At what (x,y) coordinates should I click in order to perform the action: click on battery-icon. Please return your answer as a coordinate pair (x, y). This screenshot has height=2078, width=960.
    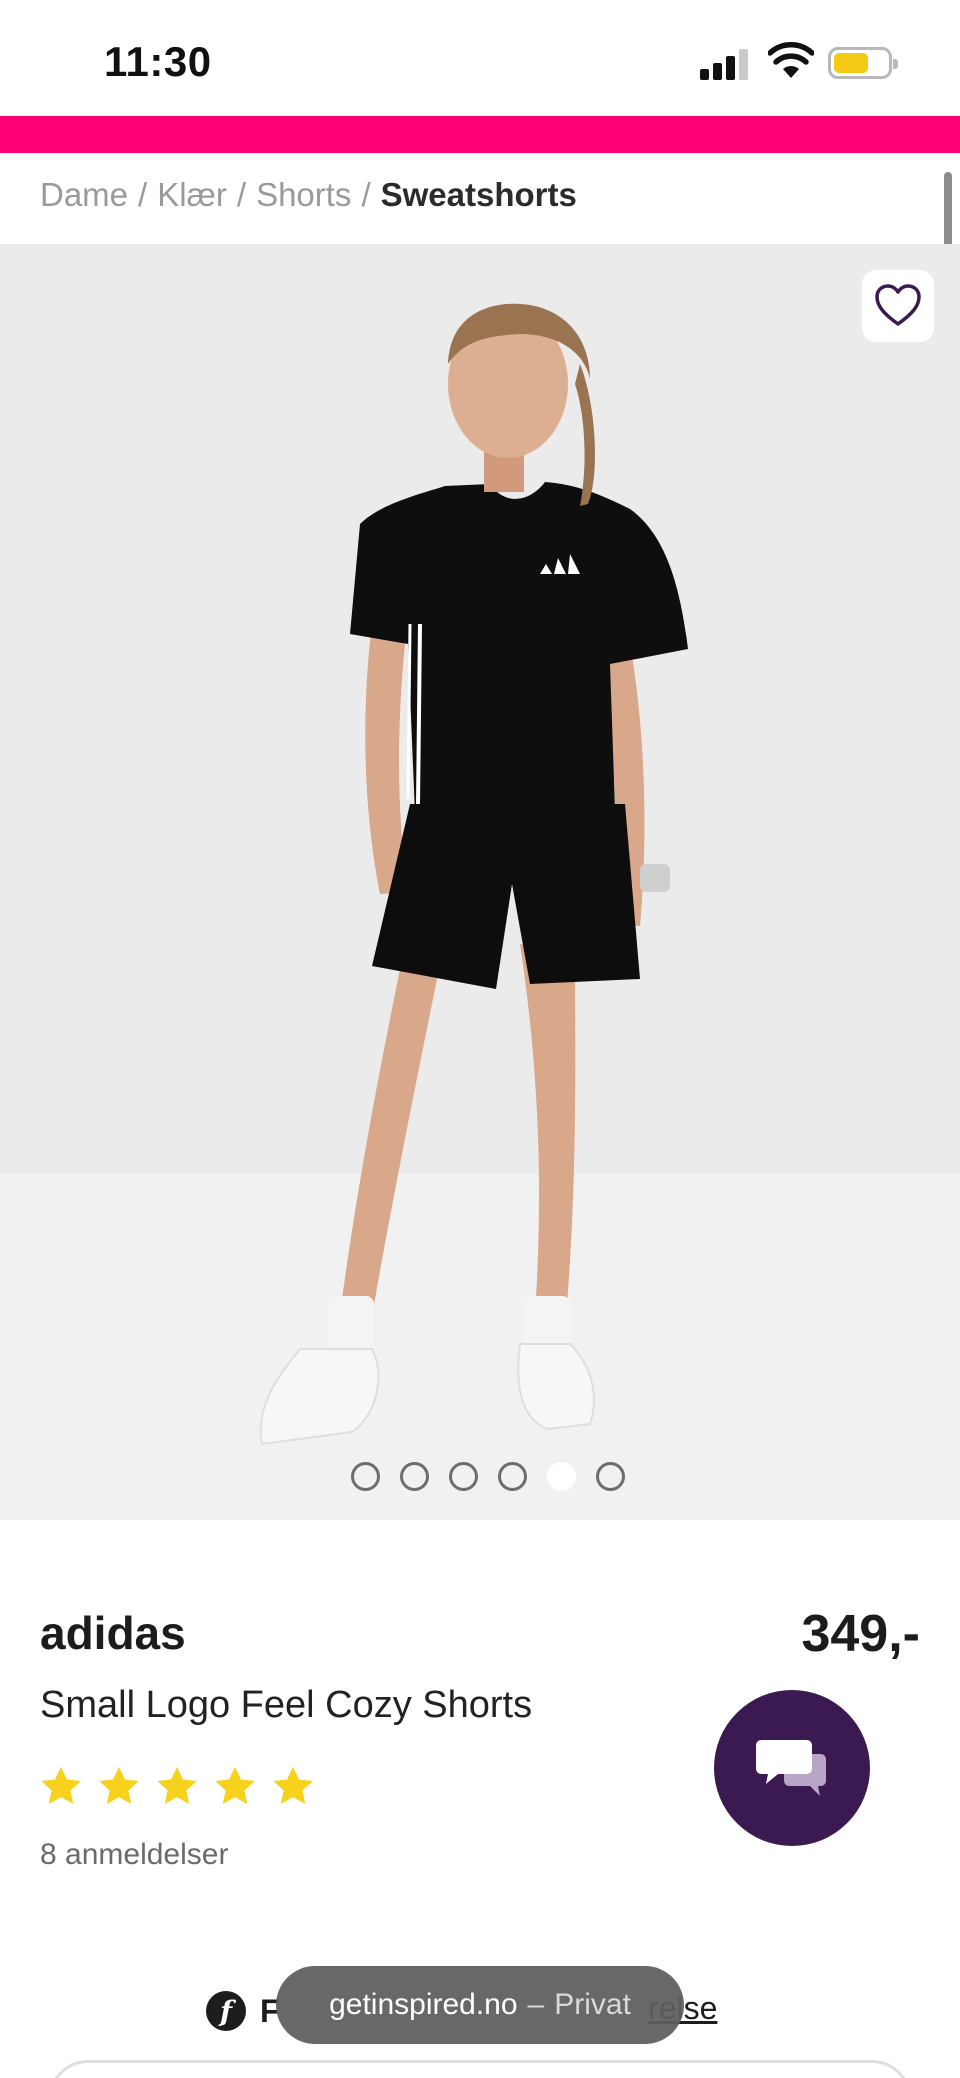
    Looking at the image, I should click on (863, 63).